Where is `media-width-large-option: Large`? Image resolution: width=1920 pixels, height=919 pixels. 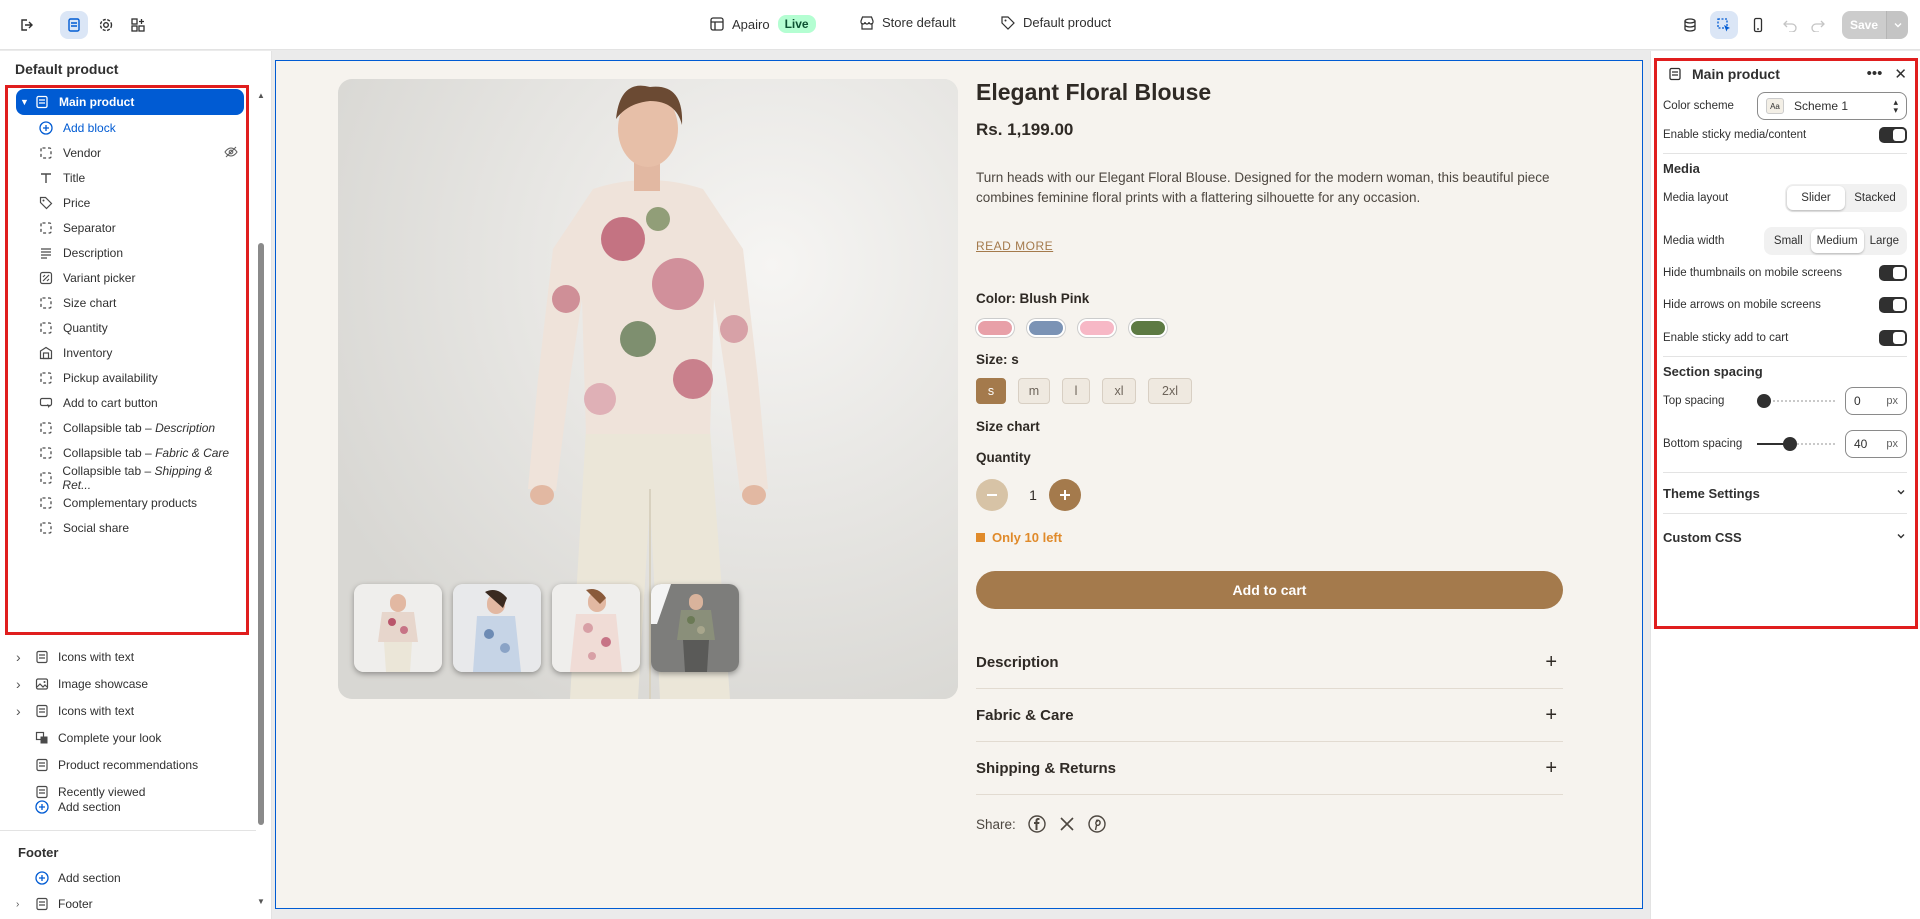
media-width-large-option: Large is located at coordinates (1884, 241).